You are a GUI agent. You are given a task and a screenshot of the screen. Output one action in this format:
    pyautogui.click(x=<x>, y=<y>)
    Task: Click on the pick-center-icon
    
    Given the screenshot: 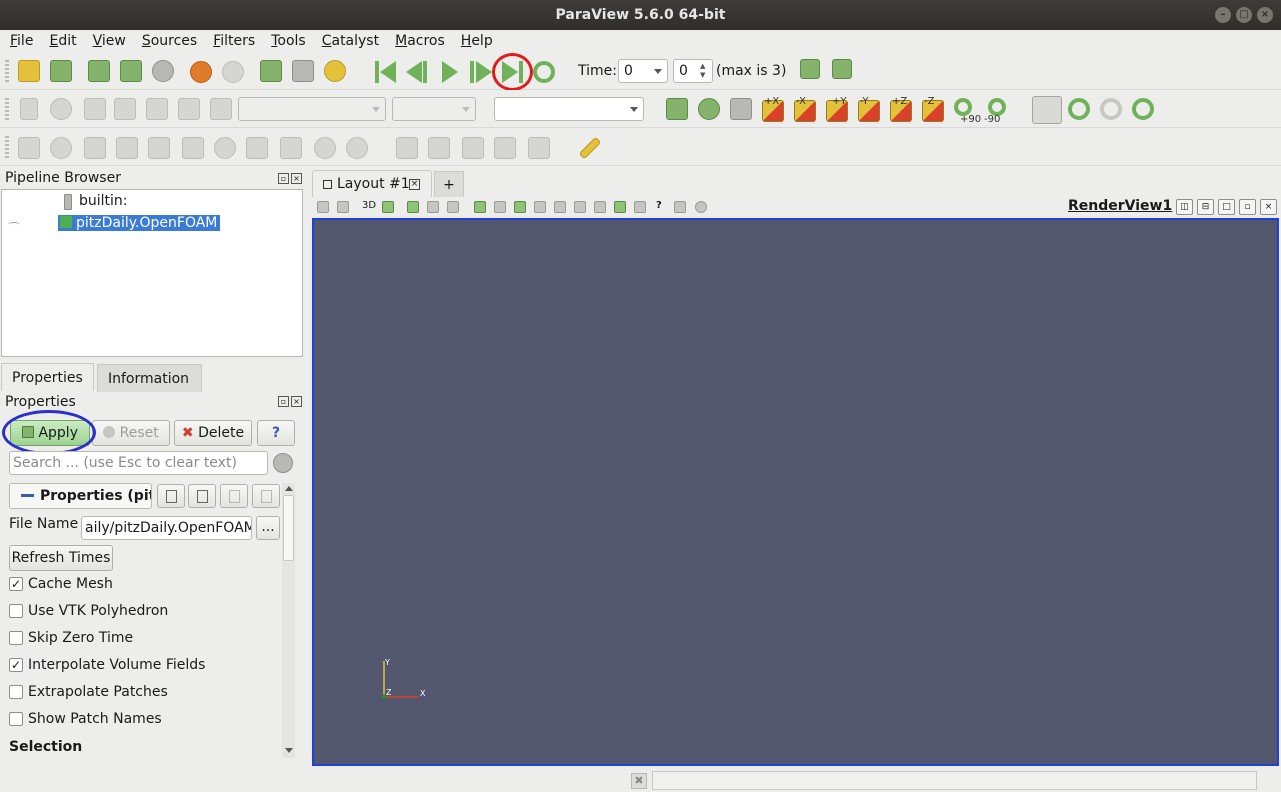 What is the action you would take?
    pyautogui.click(x=1143, y=109)
    